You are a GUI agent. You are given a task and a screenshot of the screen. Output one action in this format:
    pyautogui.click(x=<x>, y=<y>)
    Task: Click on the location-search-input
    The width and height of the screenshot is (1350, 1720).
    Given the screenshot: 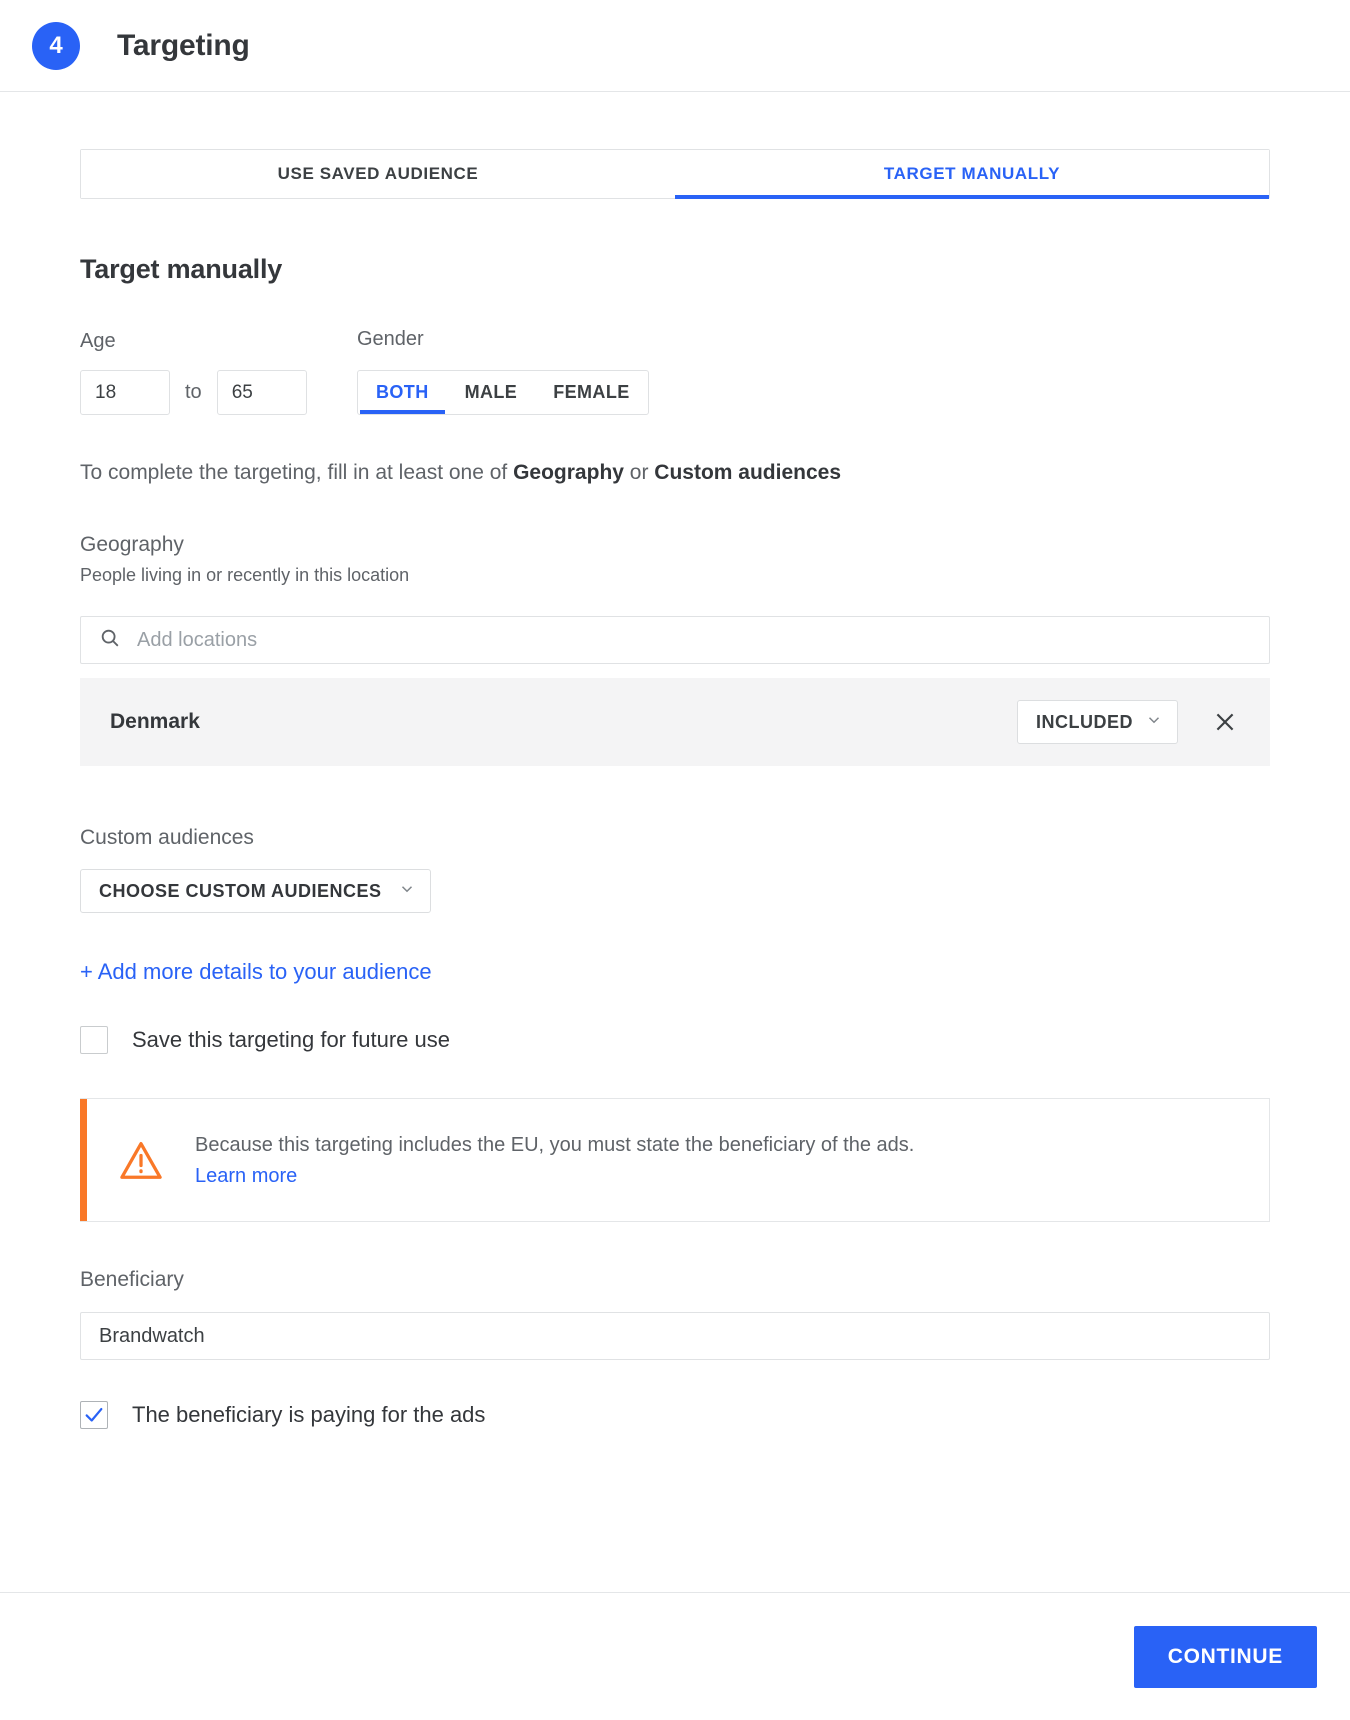 What is the action you would take?
    pyautogui.click(x=694, y=640)
    